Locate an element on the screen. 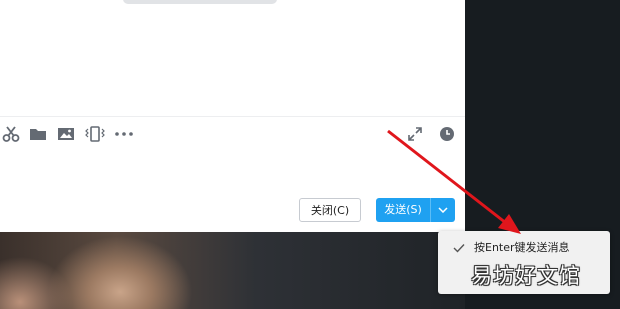 Image resolution: width=620 pixels, height=309 pixels. toolbar-divider is located at coordinates (232, 116).